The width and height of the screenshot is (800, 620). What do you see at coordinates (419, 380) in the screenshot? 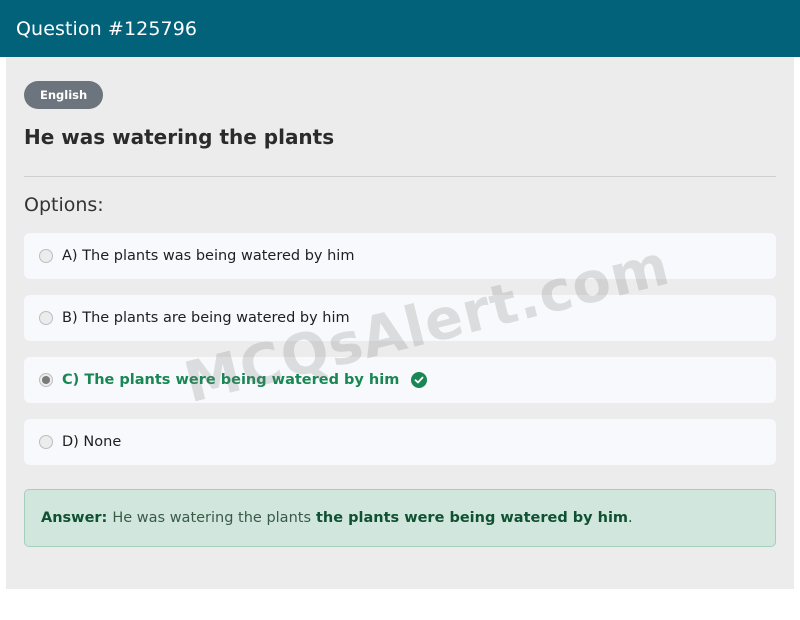
I see `check-circle-icon` at bounding box center [419, 380].